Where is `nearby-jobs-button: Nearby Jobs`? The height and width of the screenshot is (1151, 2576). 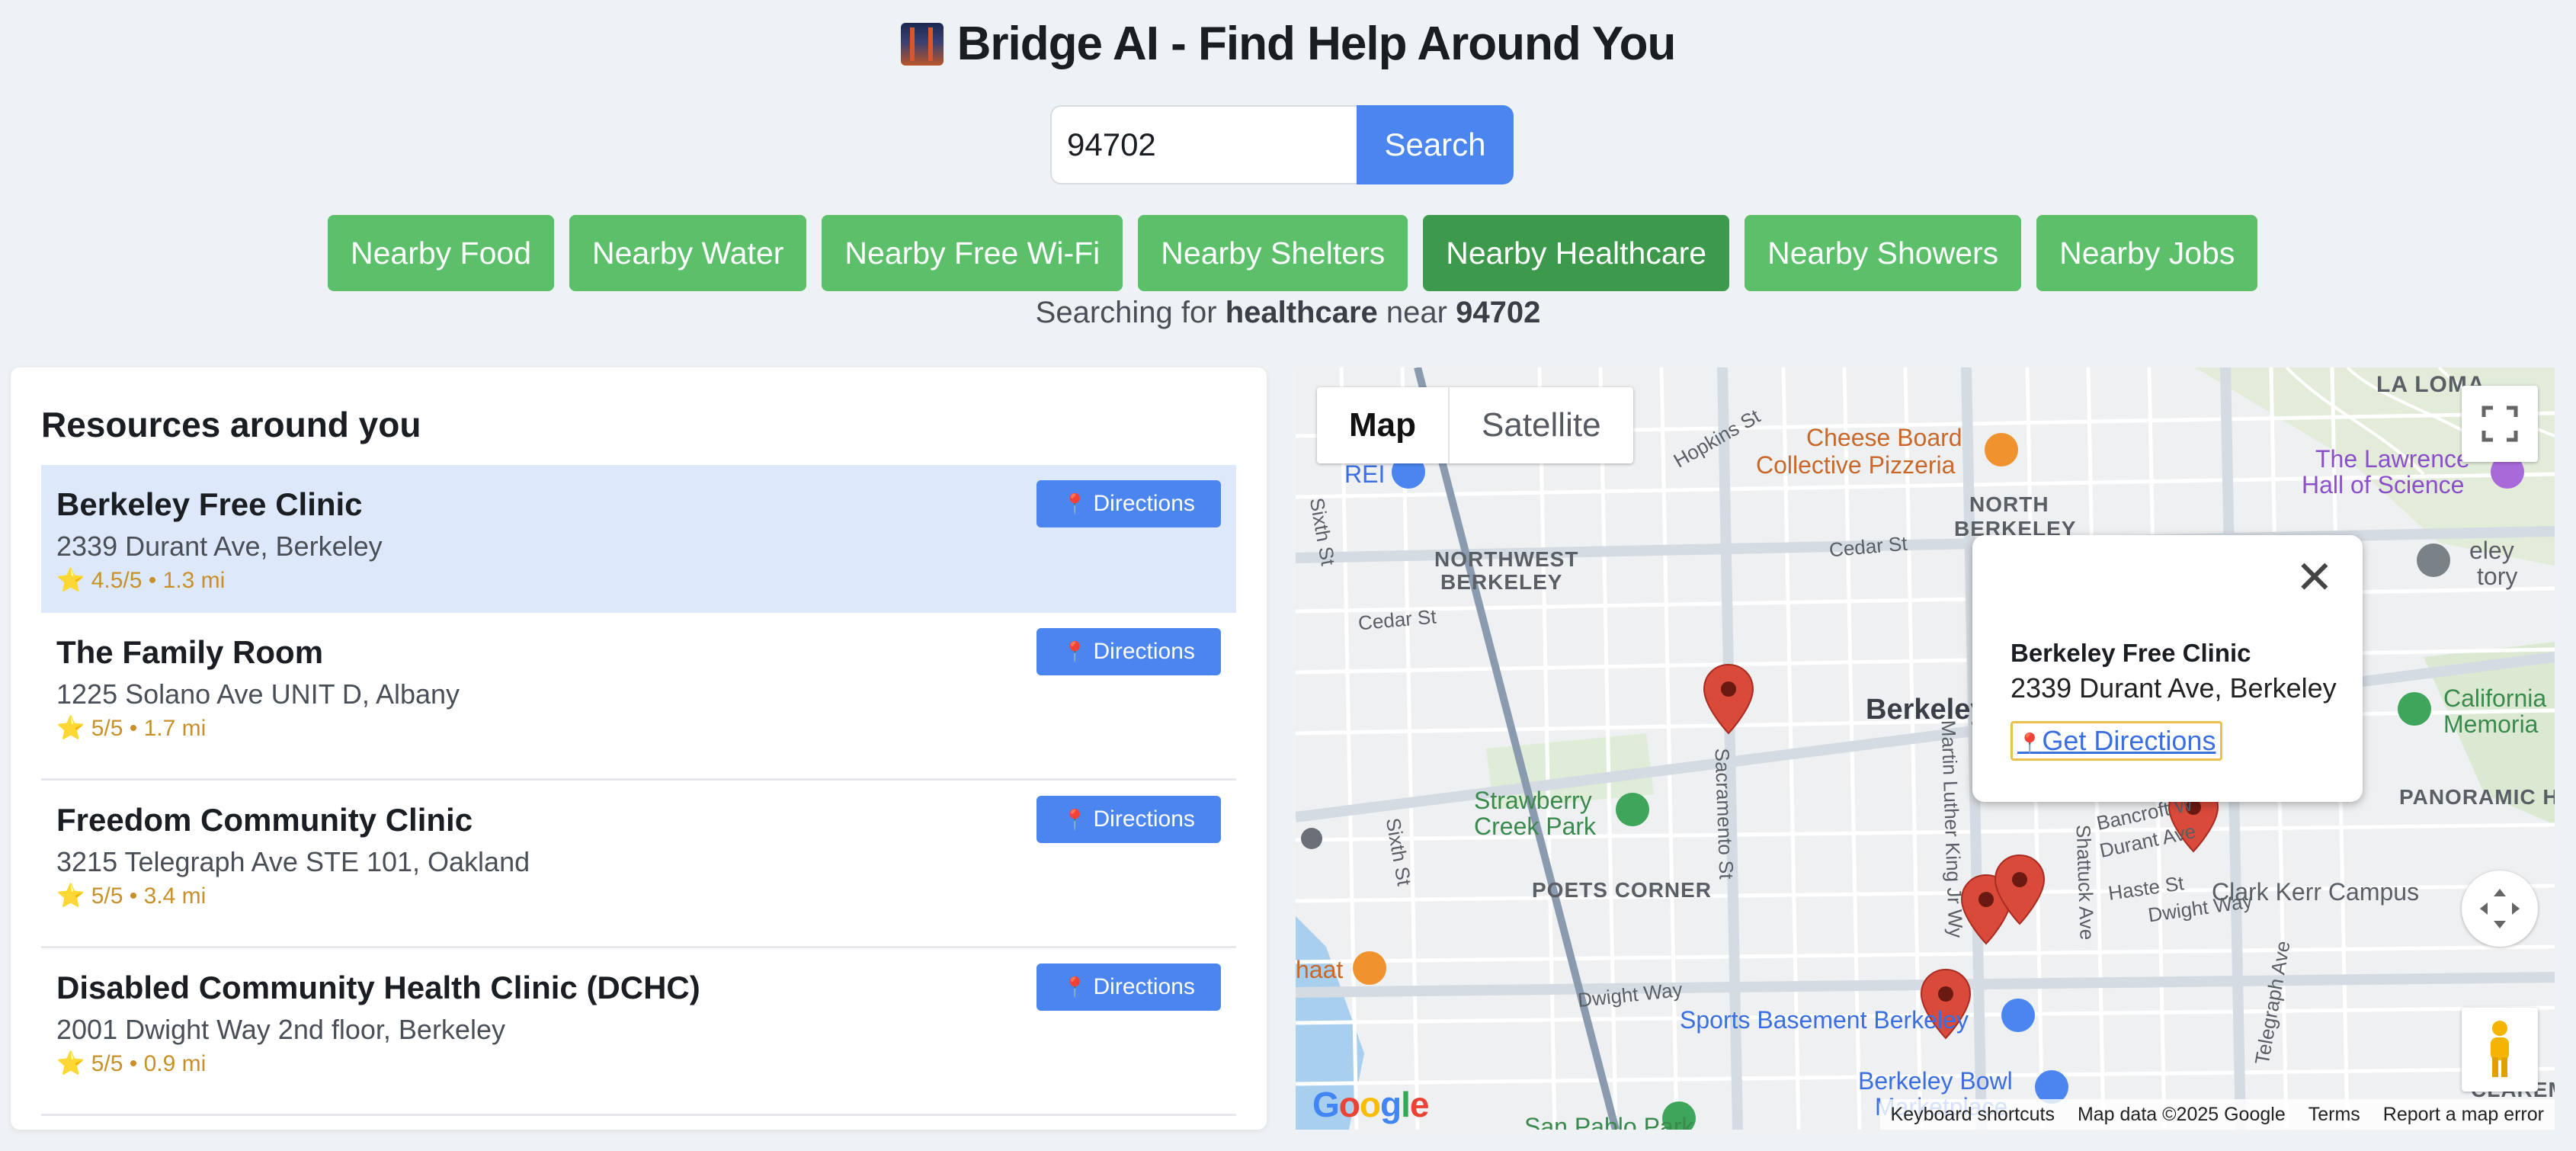
nearby-jobs-button: Nearby Jobs is located at coordinates (2147, 253).